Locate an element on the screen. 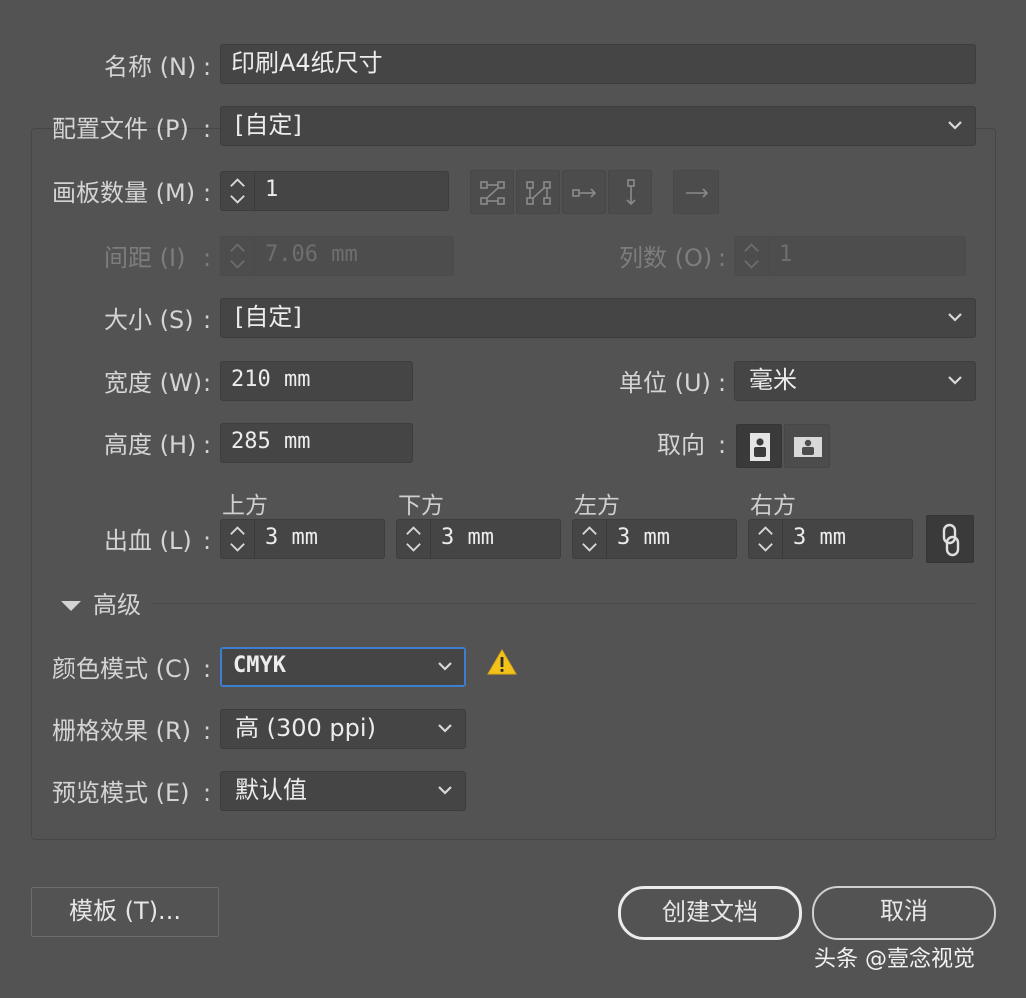 This screenshot has width=1026, height=998. advanced-divider is located at coordinates (564, 603).